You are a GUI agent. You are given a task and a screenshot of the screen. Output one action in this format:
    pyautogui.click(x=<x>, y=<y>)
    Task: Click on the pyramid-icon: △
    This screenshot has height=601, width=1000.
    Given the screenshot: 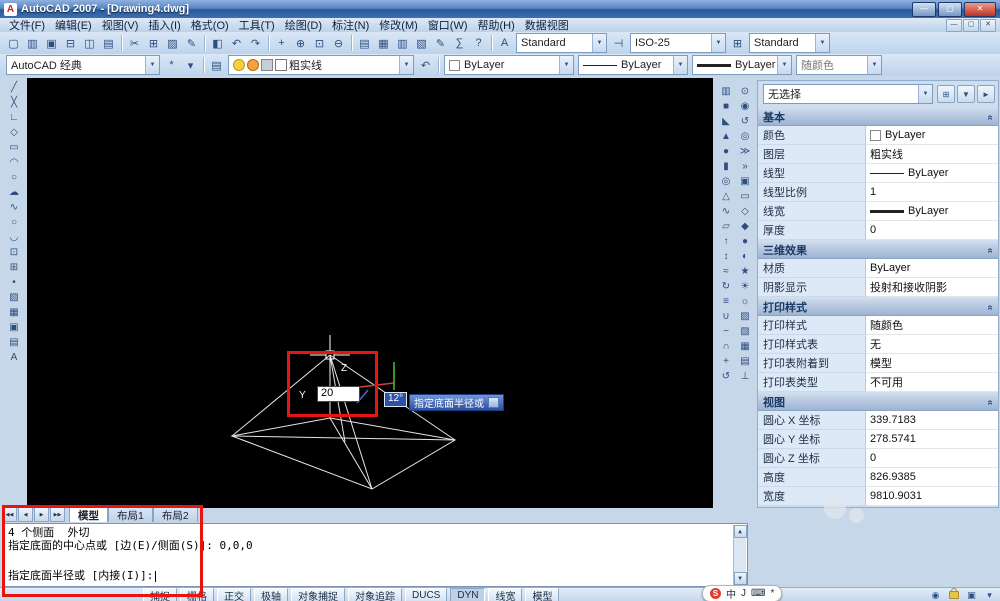 What is the action you would take?
    pyautogui.click(x=726, y=196)
    